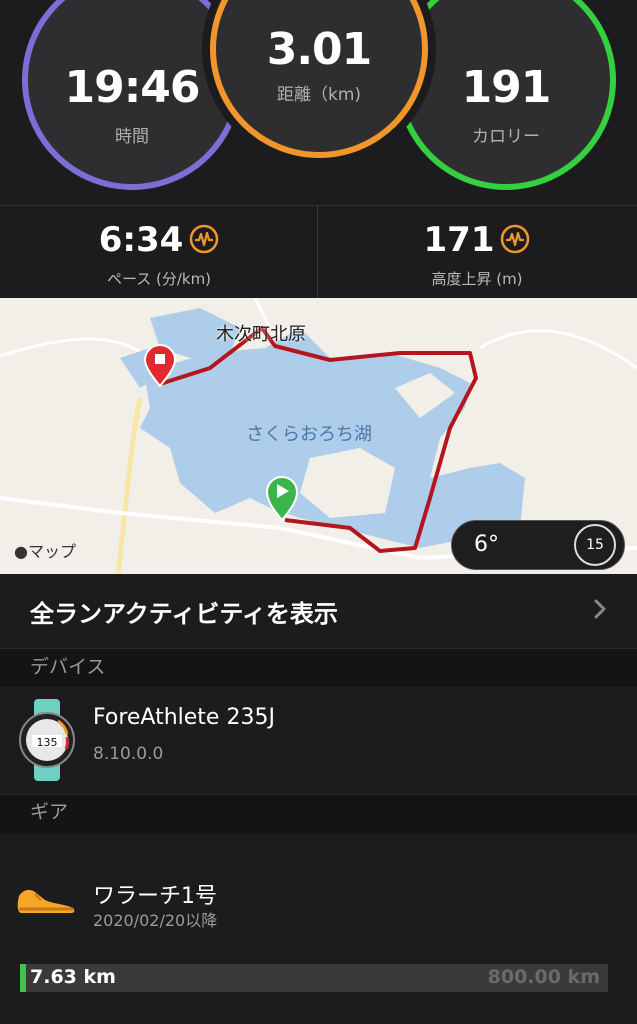  What do you see at coordinates (46, 901) in the screenshot?
I see `shoe-icon` at bounding box center [46, 901].